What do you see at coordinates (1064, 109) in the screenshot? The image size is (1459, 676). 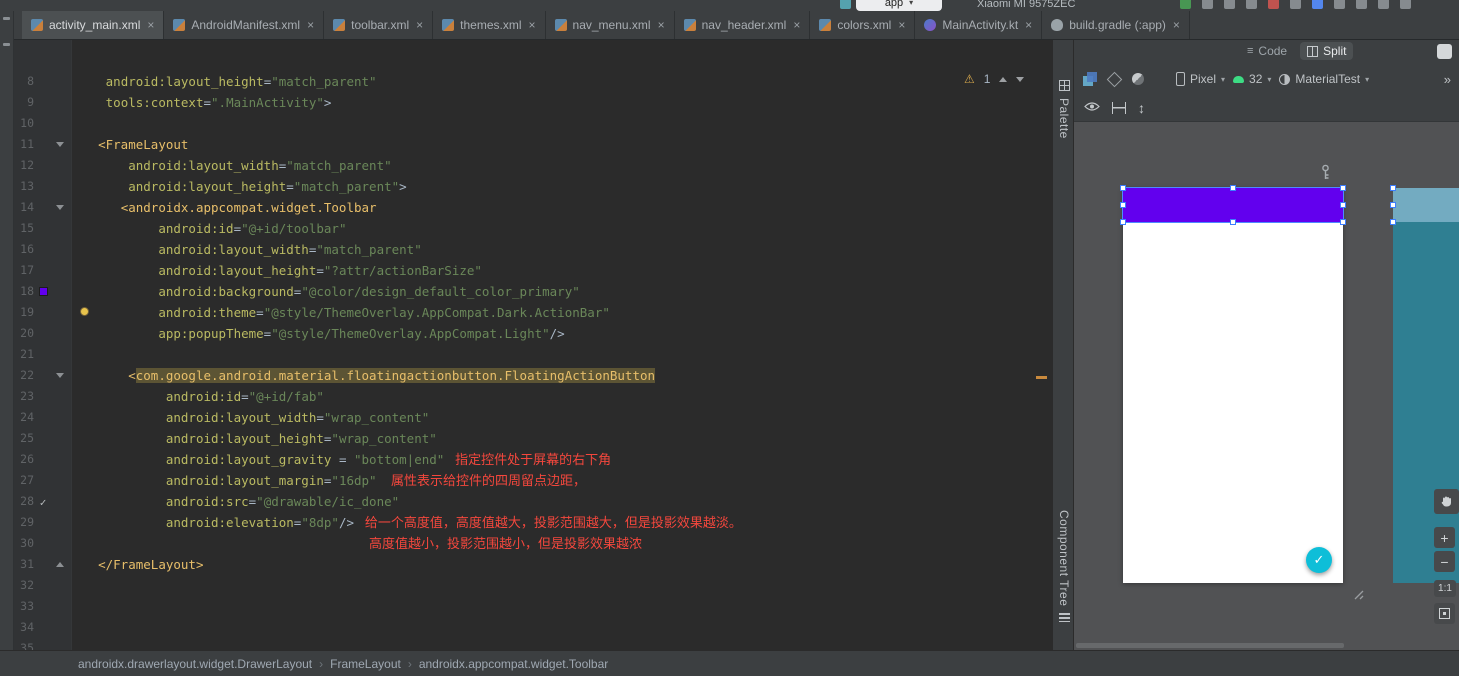 I see `palette-tool-button: Palette` at bounding box center [1064, 109].